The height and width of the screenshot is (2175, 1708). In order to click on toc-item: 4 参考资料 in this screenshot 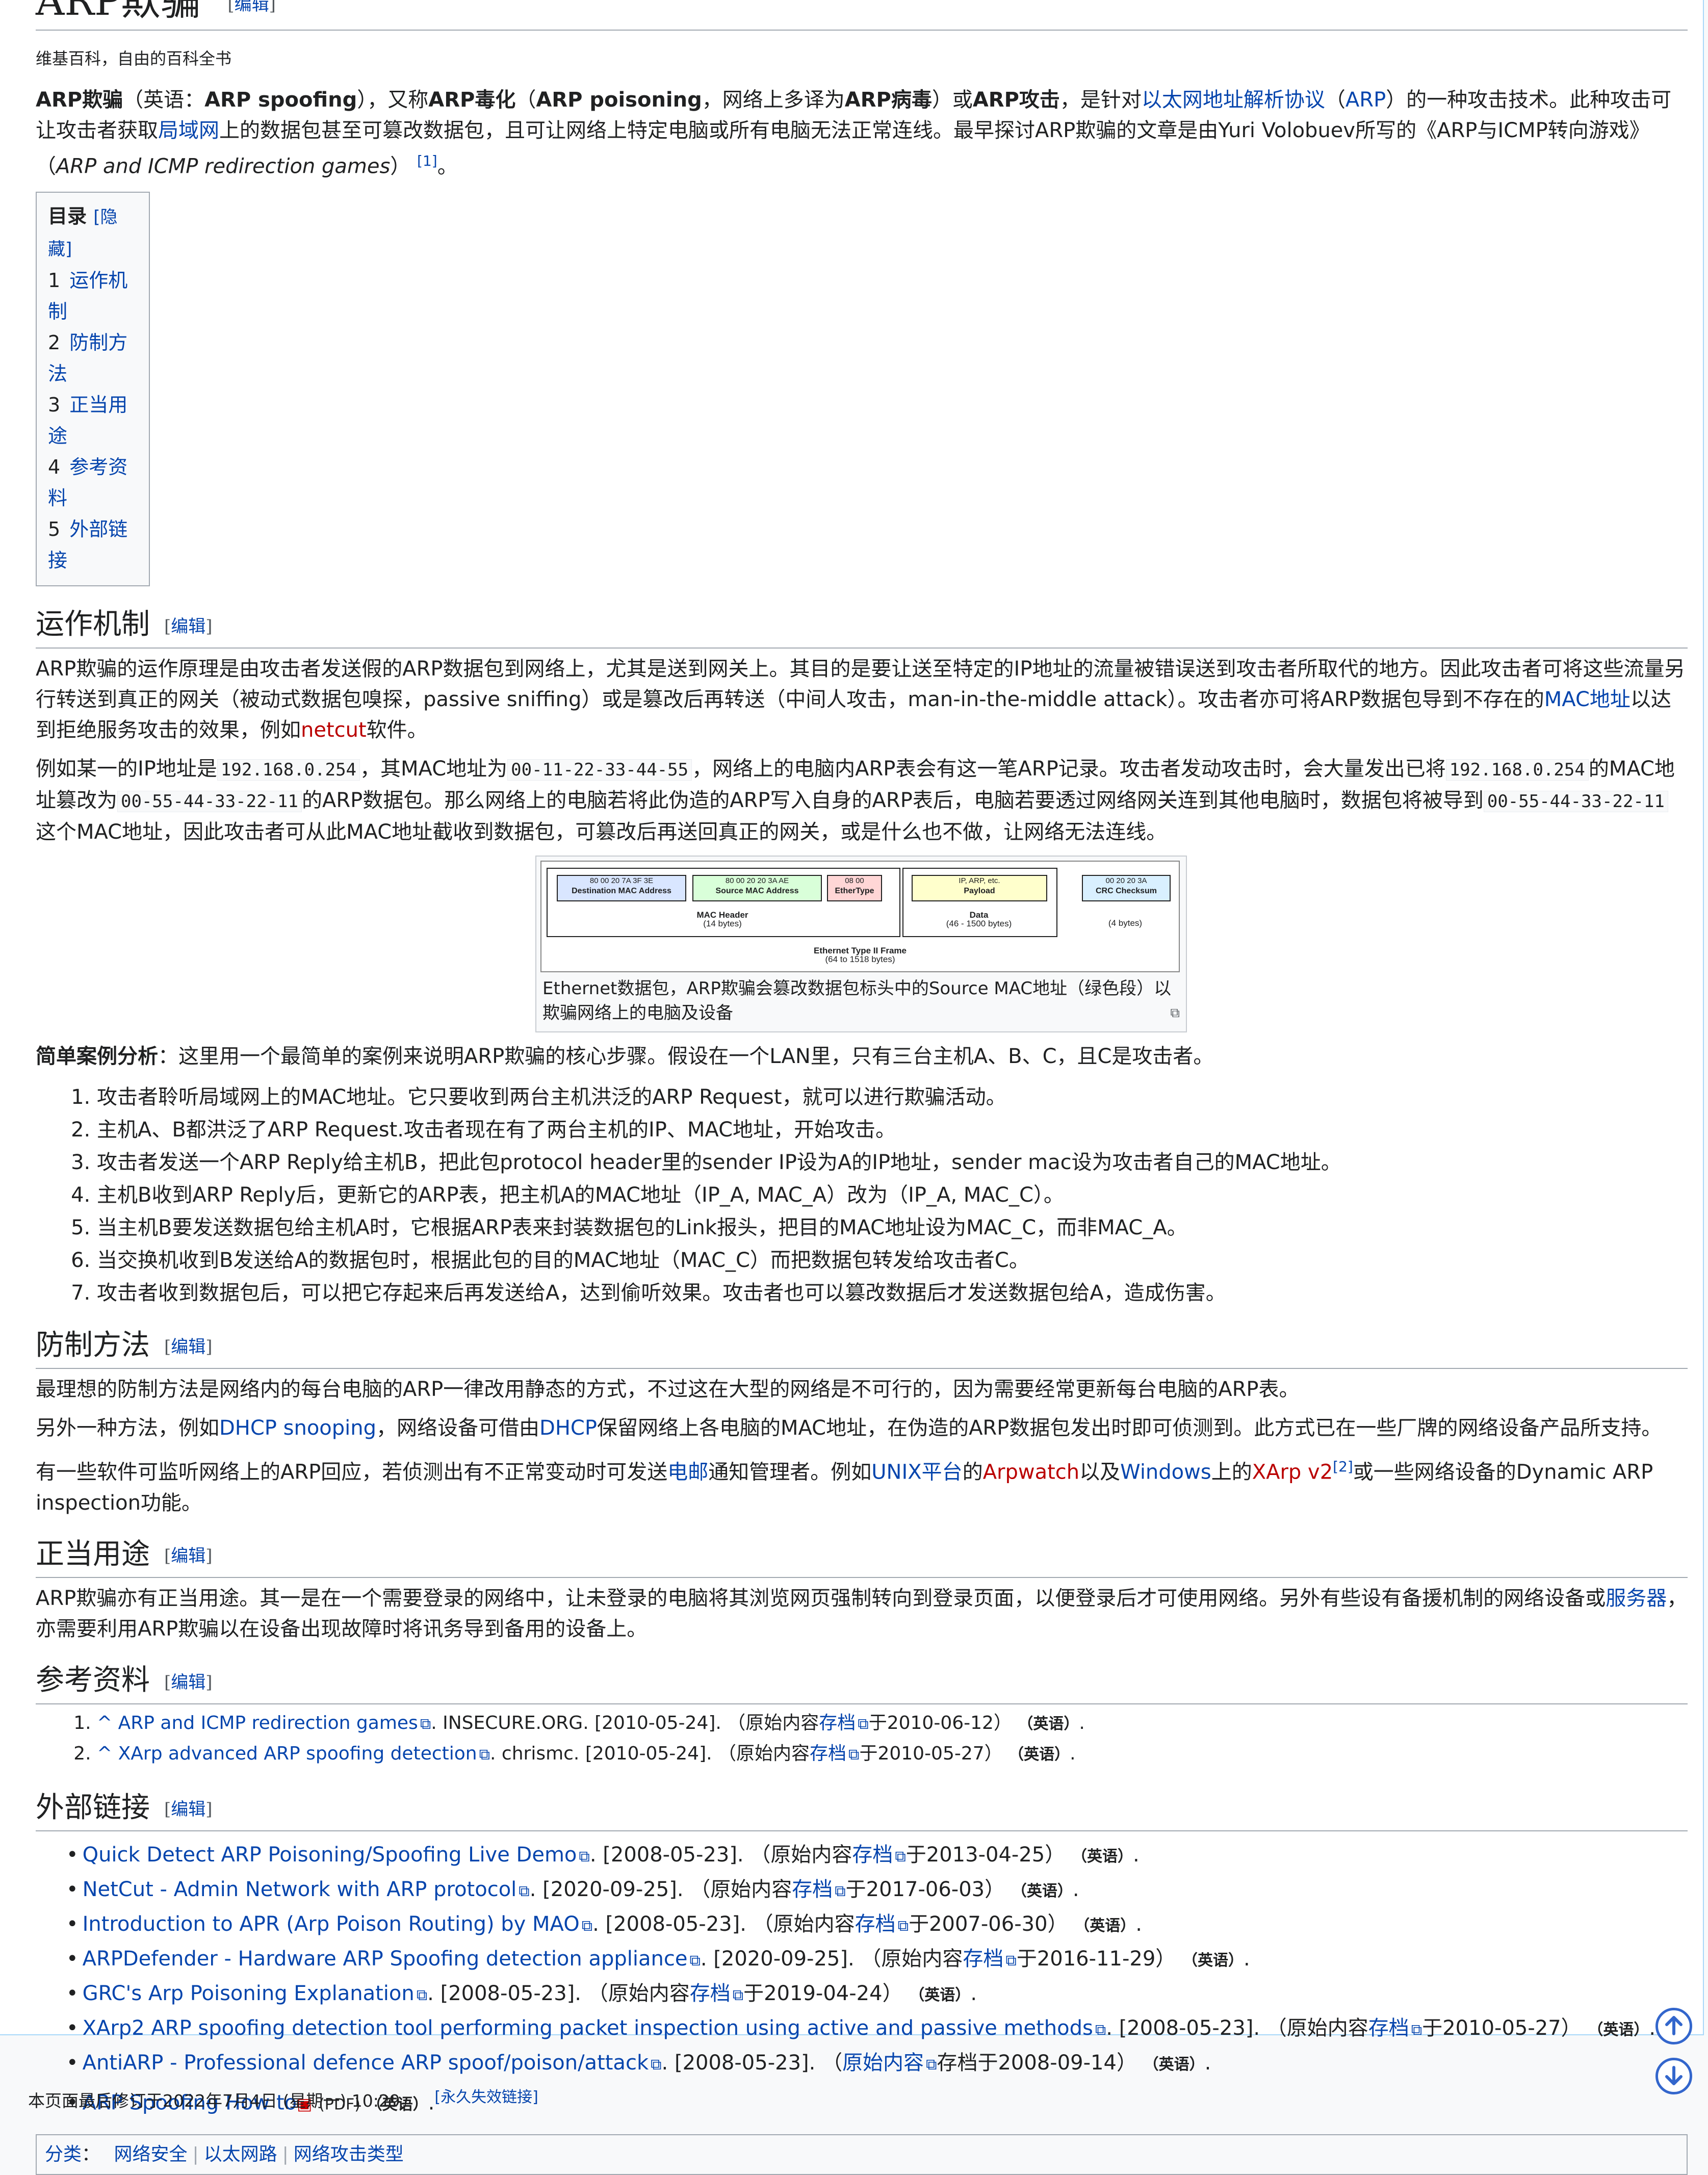, I will do `click(93, 483)`.